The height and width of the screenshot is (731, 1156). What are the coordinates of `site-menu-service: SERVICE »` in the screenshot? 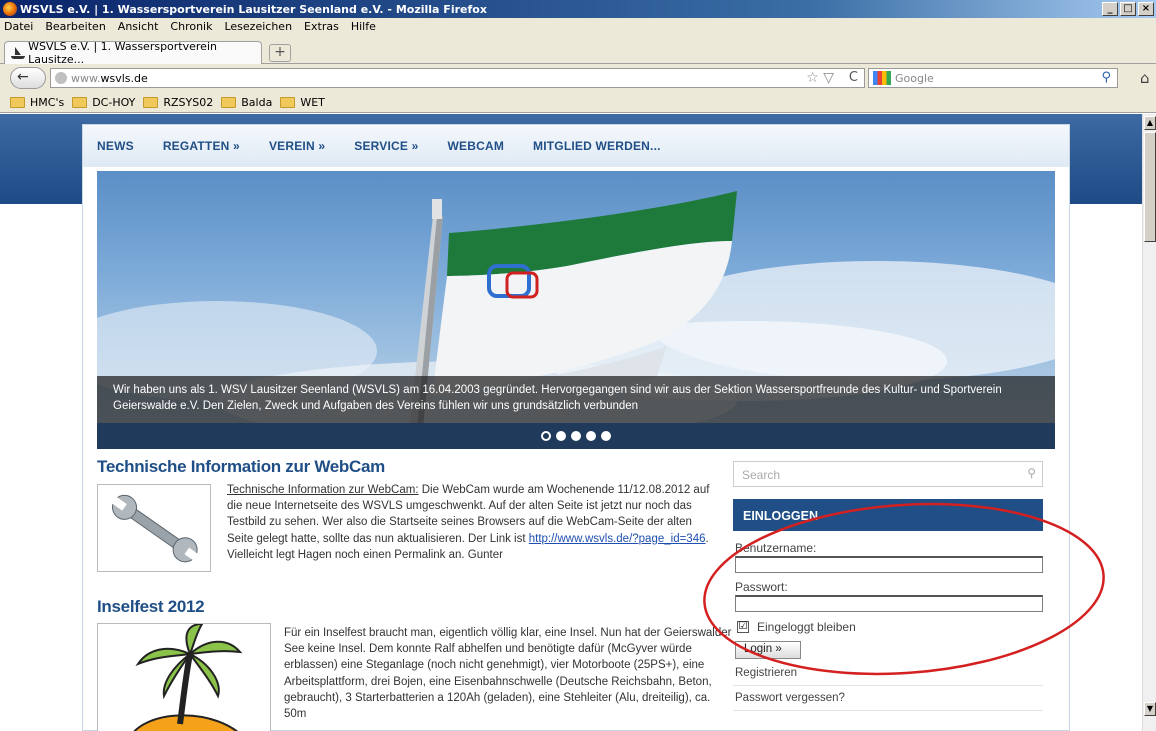 It's located at (386, 146).